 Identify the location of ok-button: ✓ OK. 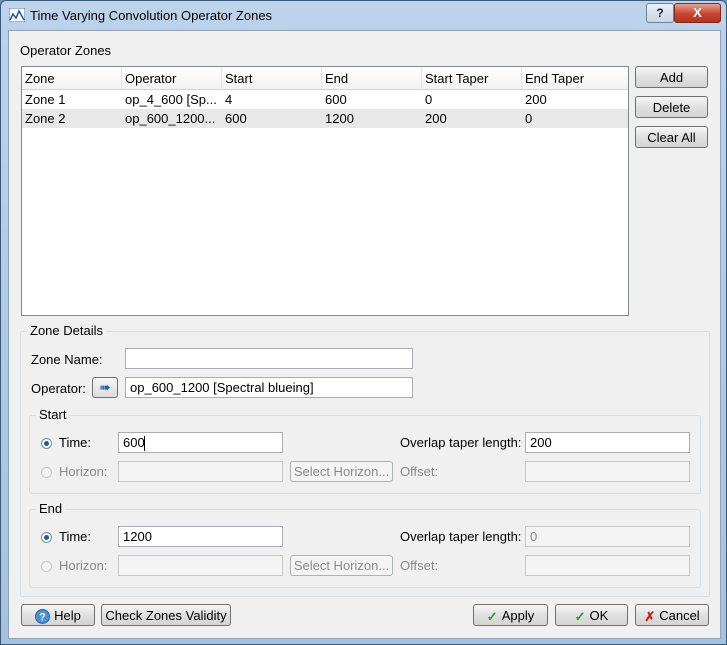
(591, 615).